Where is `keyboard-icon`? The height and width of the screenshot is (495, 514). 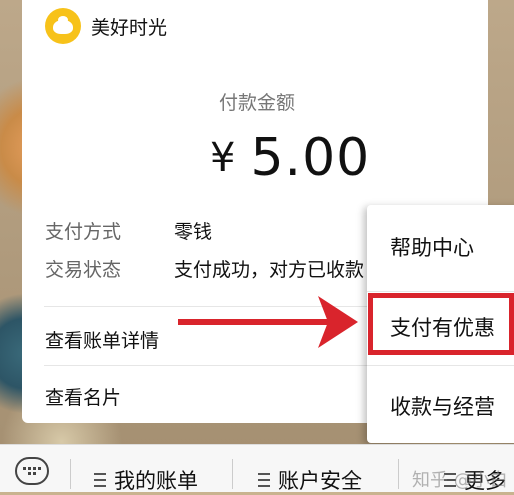 keyboard-icon is located at coordinates (32, 471).